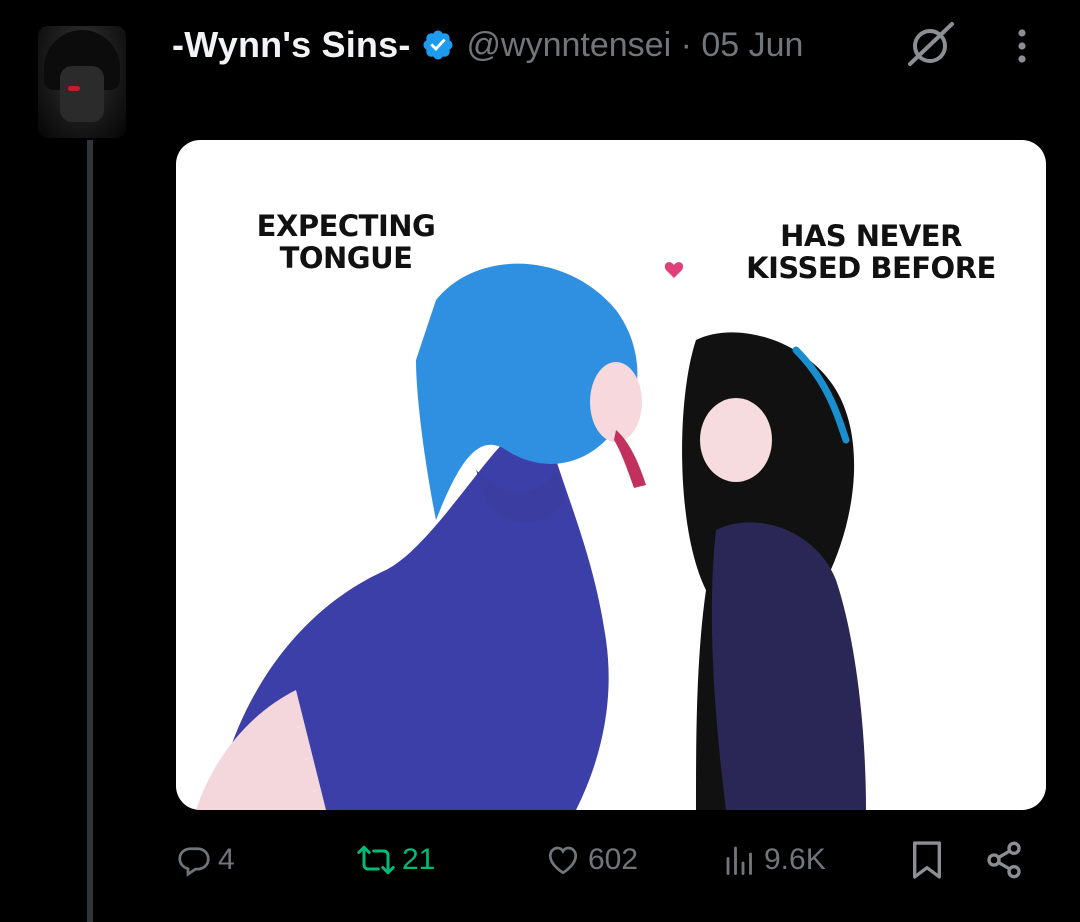  Describe the element at coordinates (1022, 46) in the screenshot. I see `more-icon` at that location.